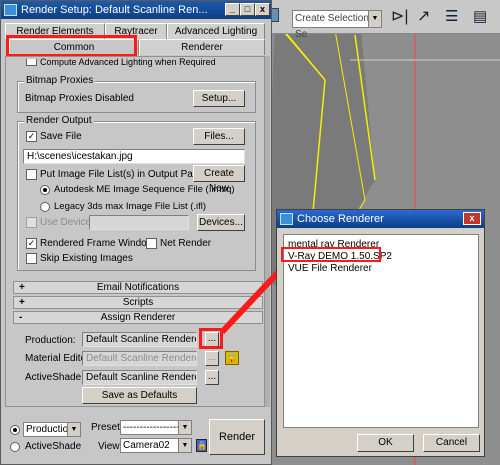 The image size is (500, 465). What do you see at coordinates (60, 80) in the screenshot?
I see `bitmap-proxies-title: Bitmap Proxies` at bounding box center [60, 80].